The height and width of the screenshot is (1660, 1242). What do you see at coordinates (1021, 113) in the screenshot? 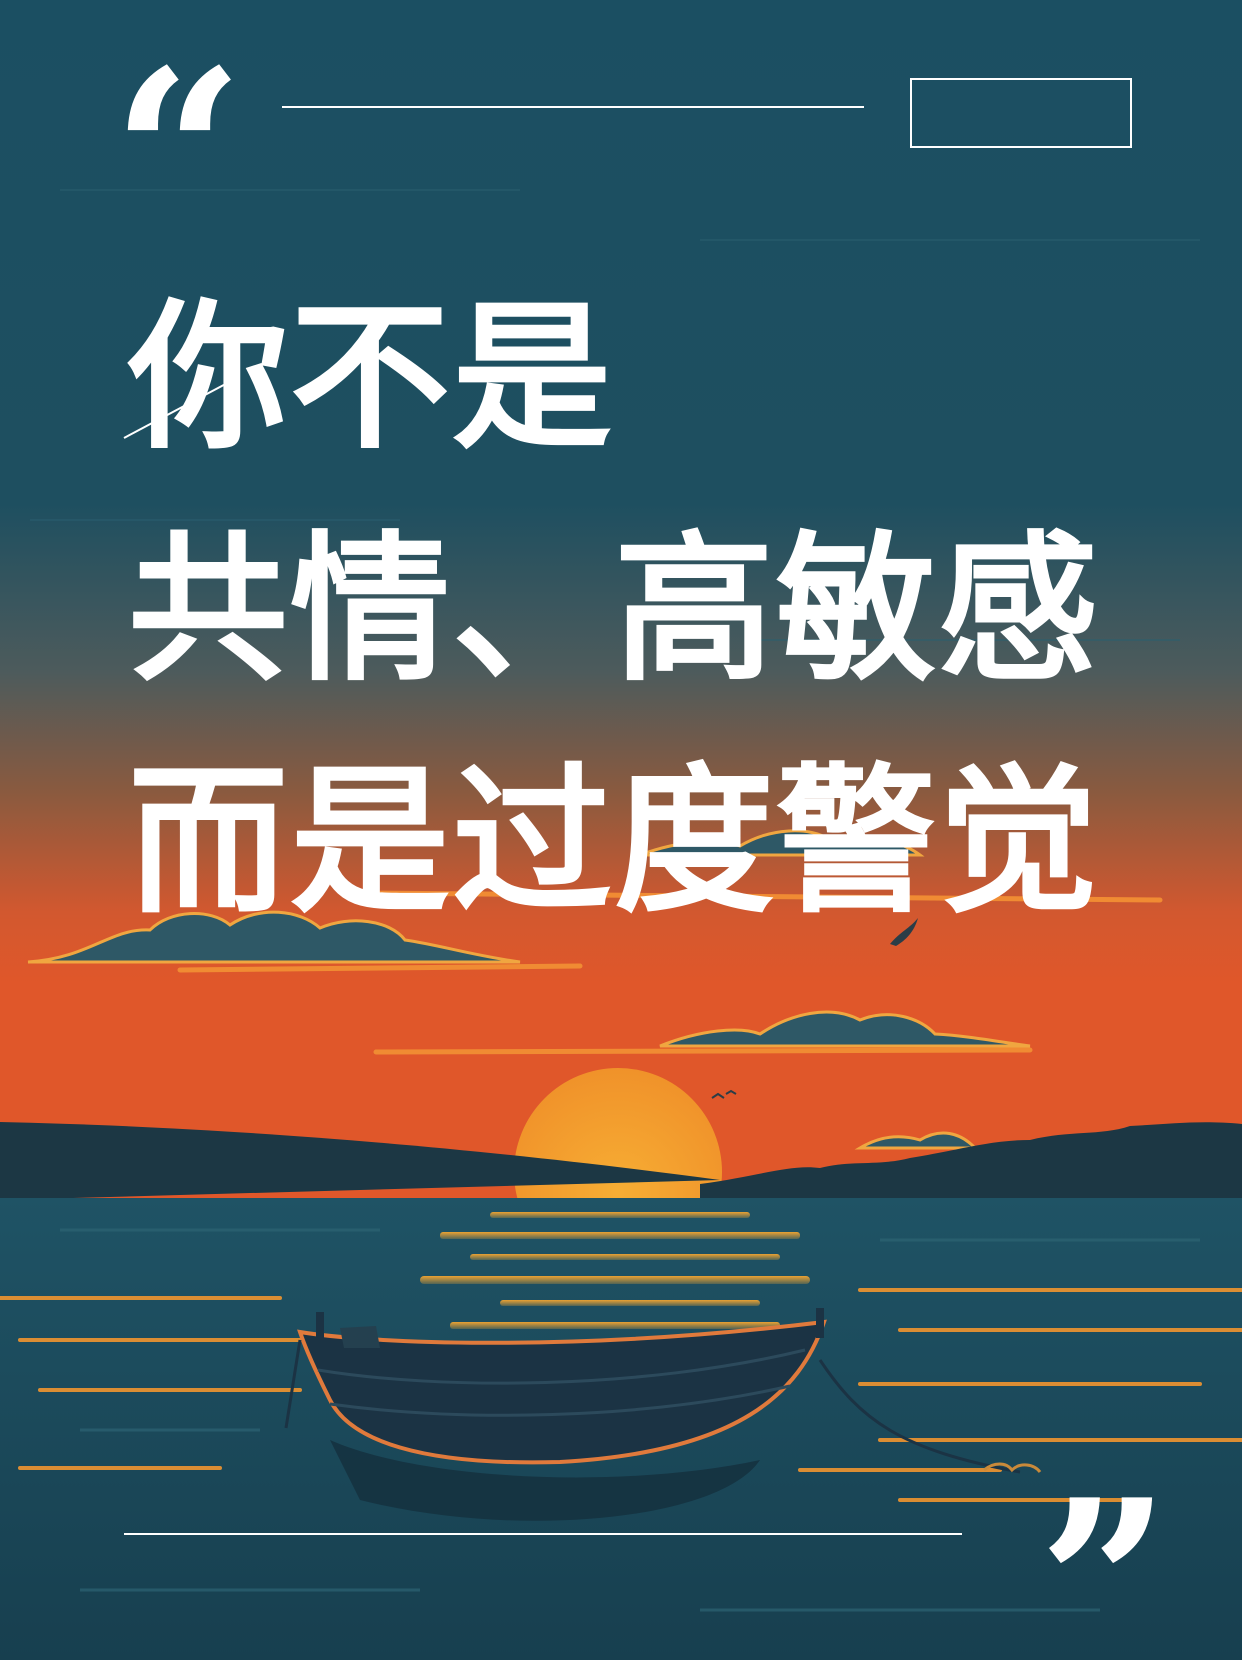
I see `outline-box` at bounding box center [1021, 113].